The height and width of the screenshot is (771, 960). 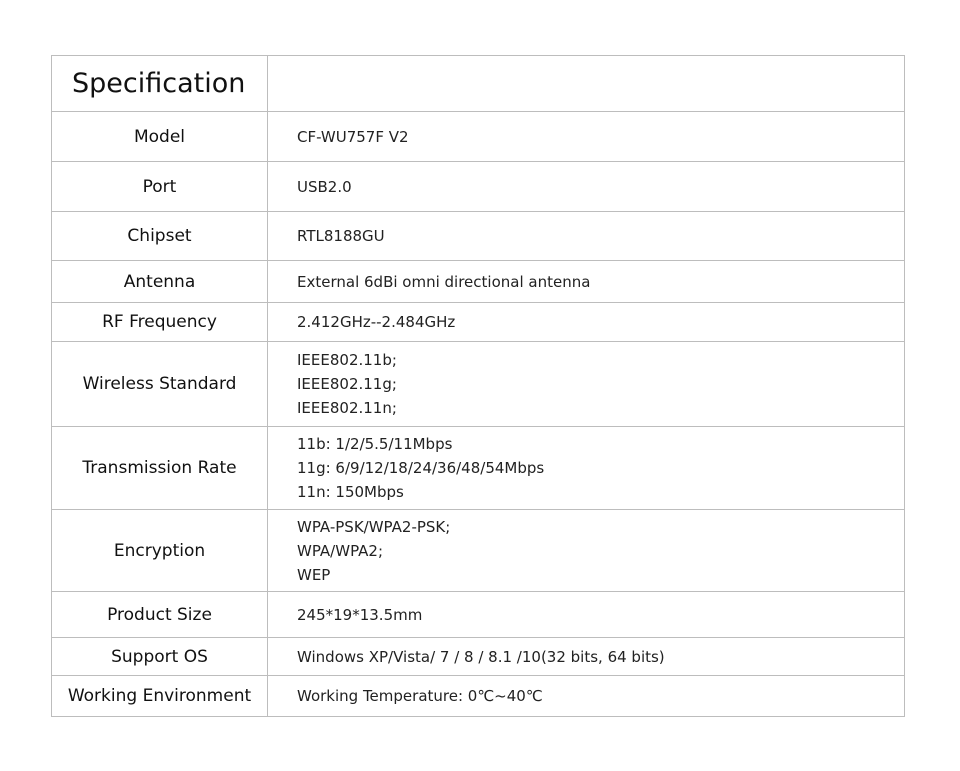 I want to click on title-empty-cell, so click(x=586, y=83).